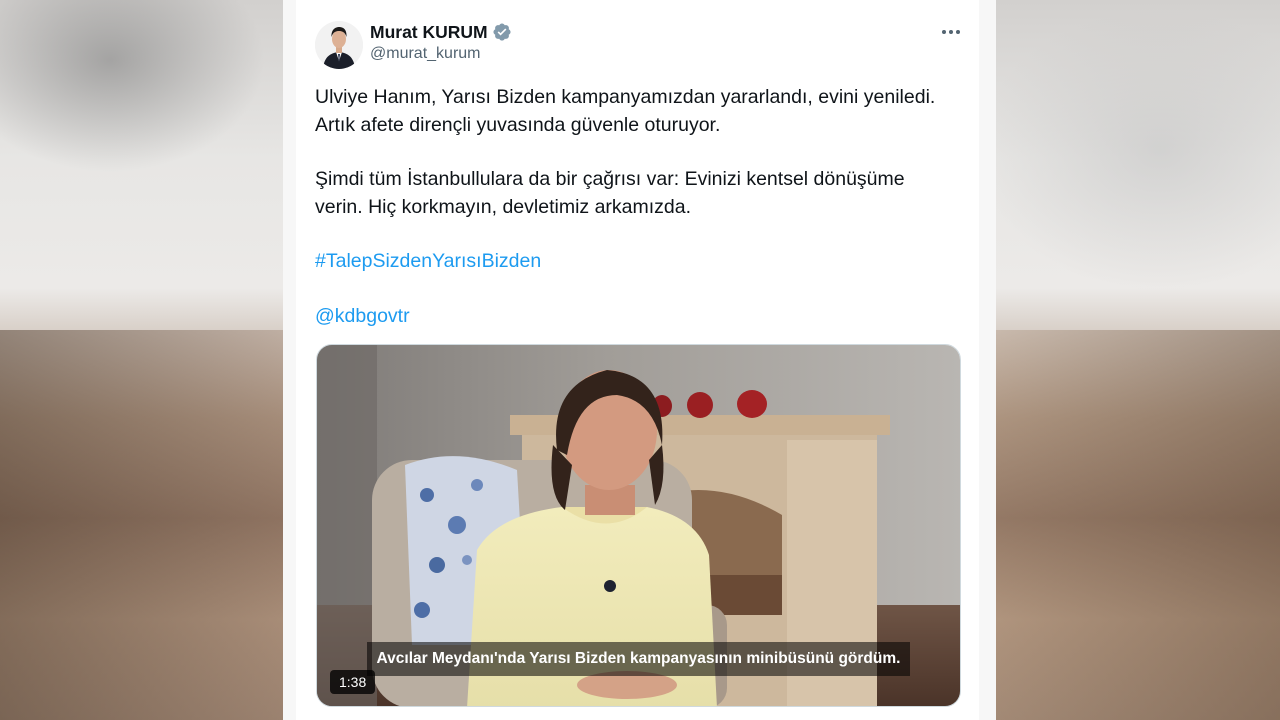 The width and height of the screenshot is (1280, 720). Describe the element at coordinates (289, 360) in the screenshot. I see `background-column-left` at that location.